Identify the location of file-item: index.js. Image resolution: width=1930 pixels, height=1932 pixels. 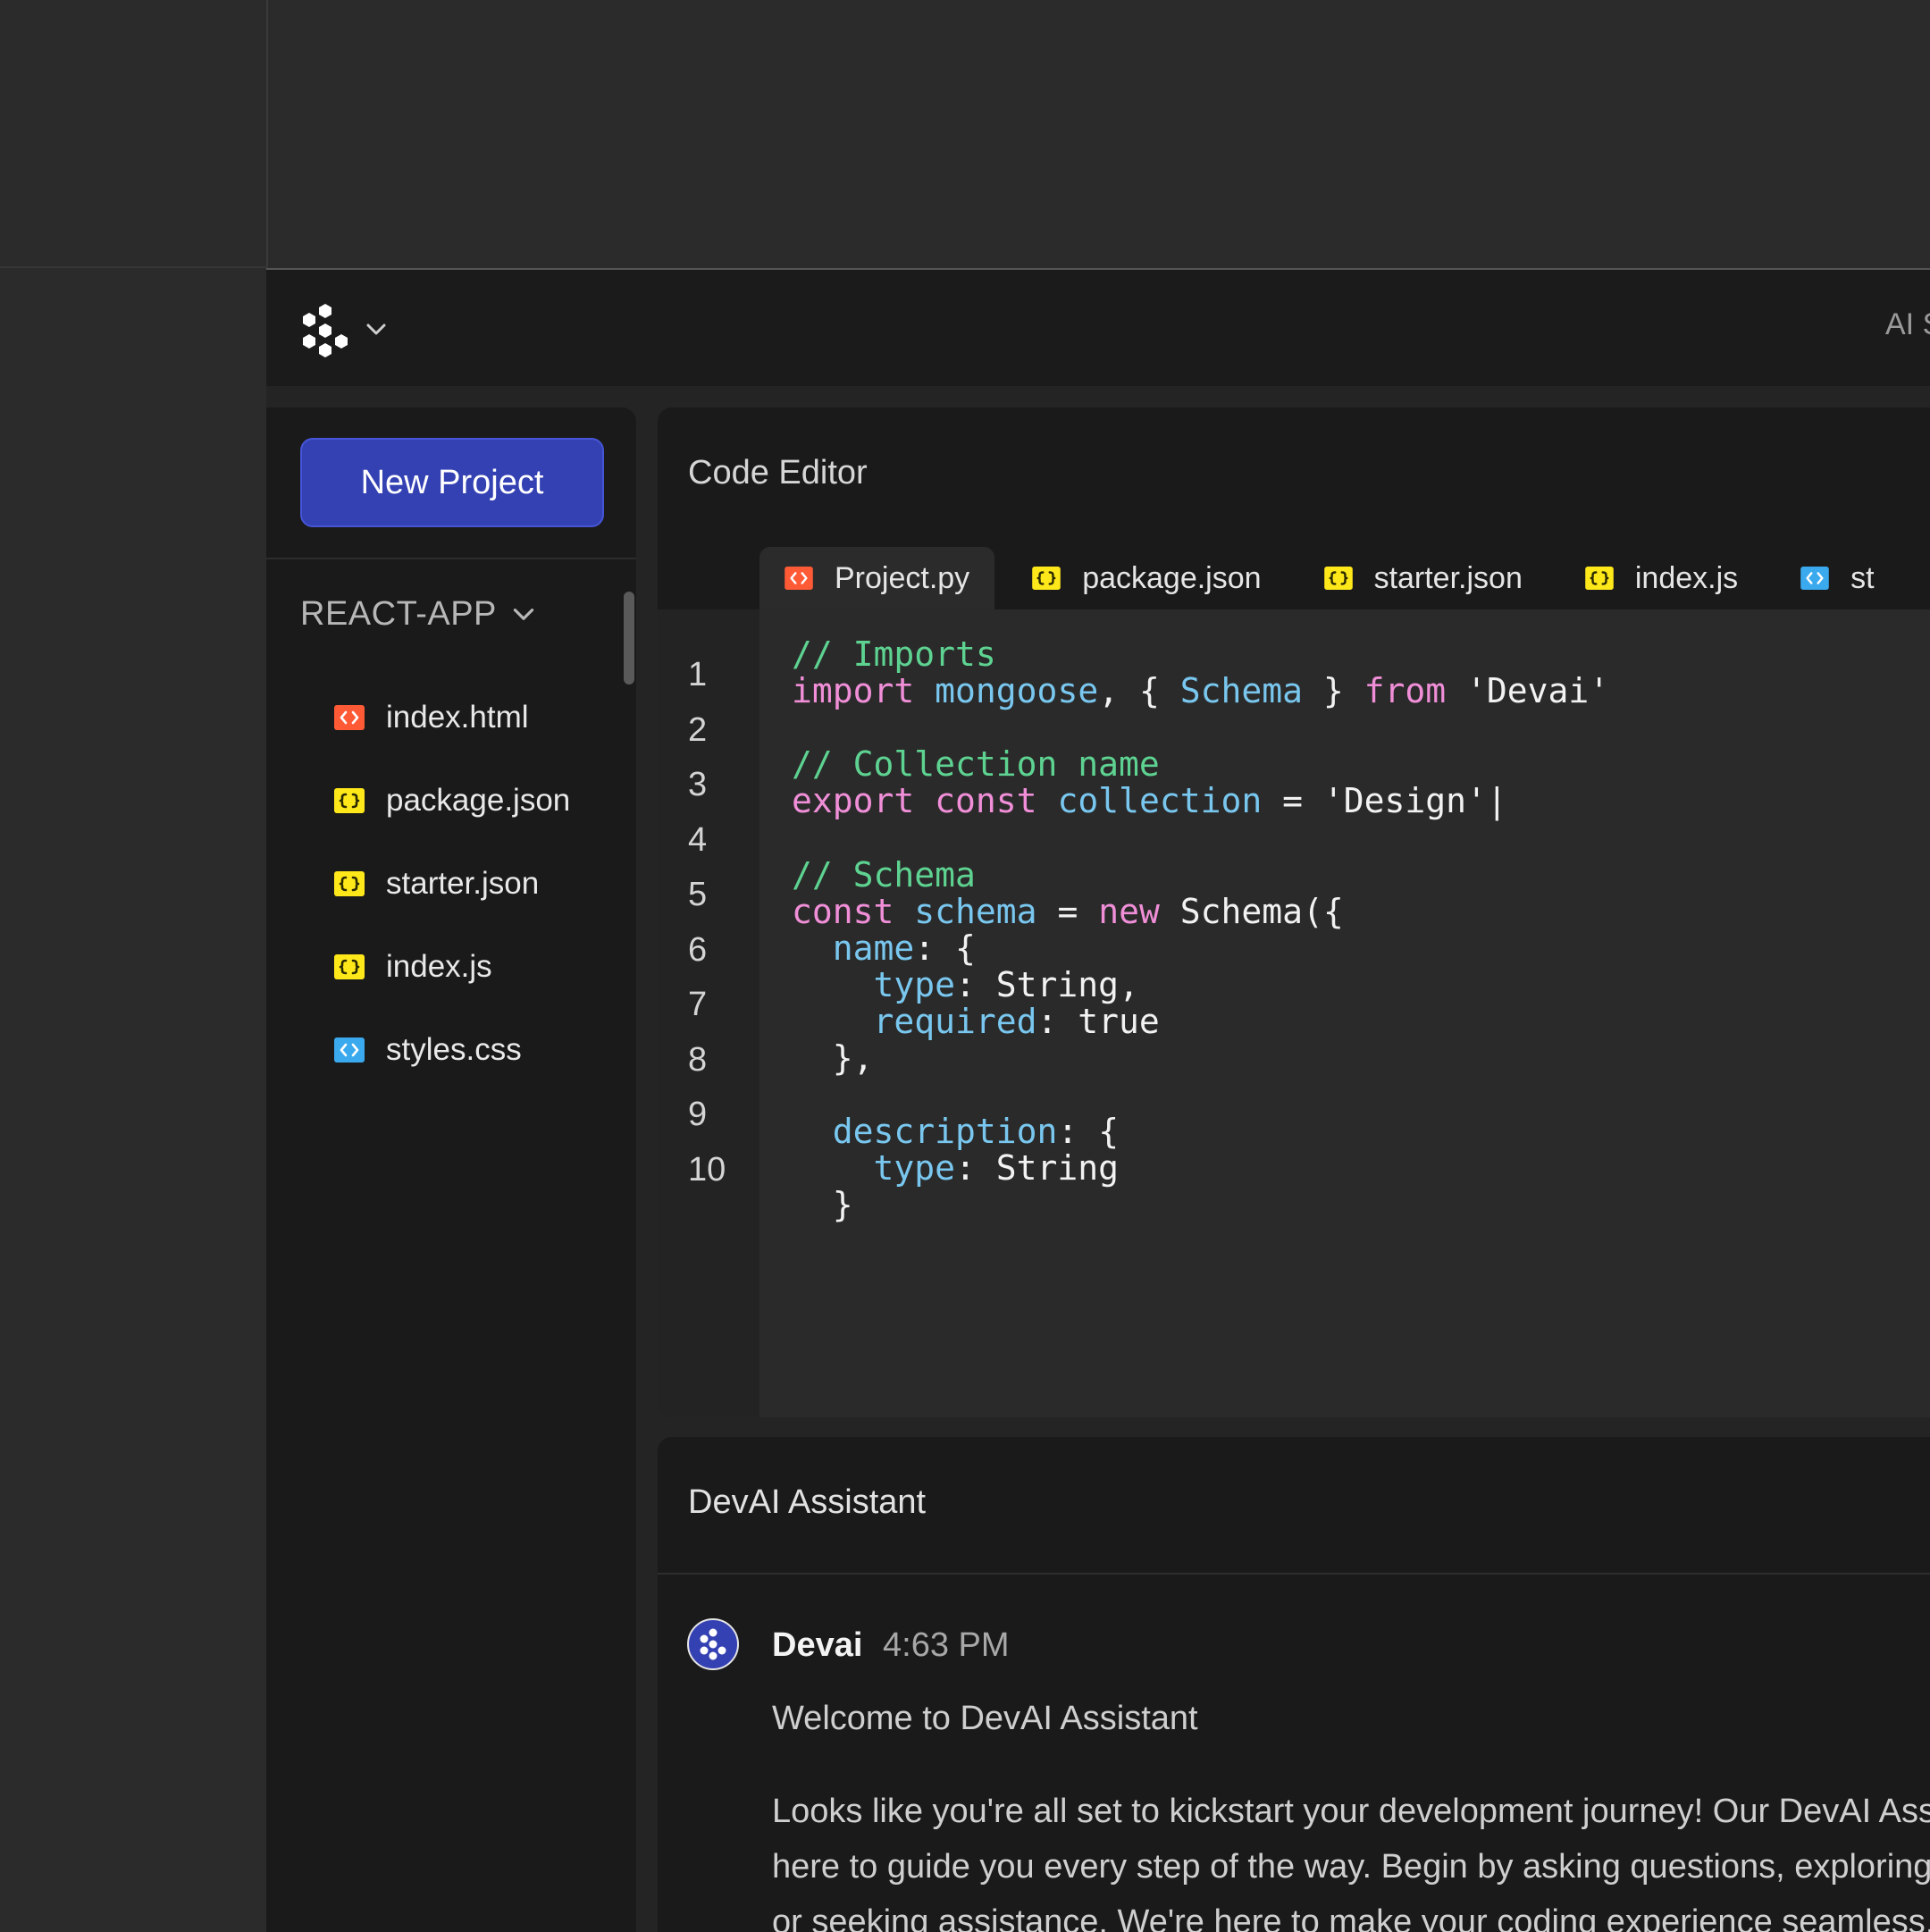
(452, 966).